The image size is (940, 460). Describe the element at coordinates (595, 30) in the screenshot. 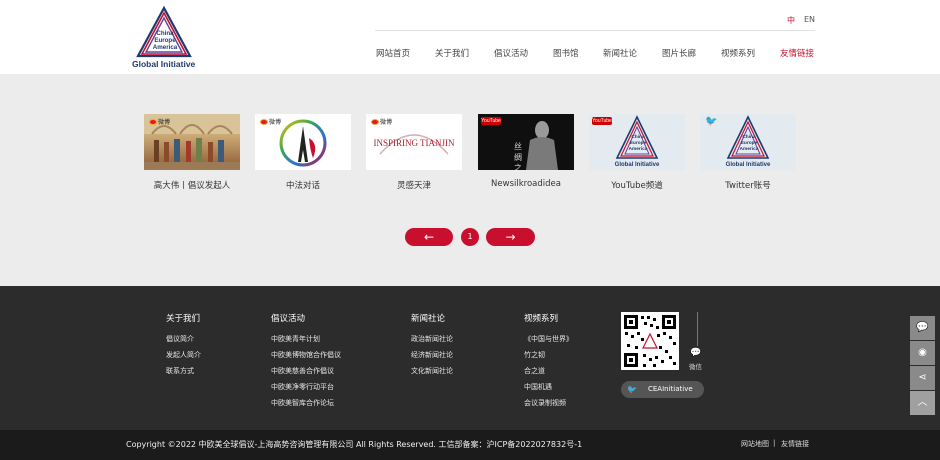

I see `nav-divider` at that location.